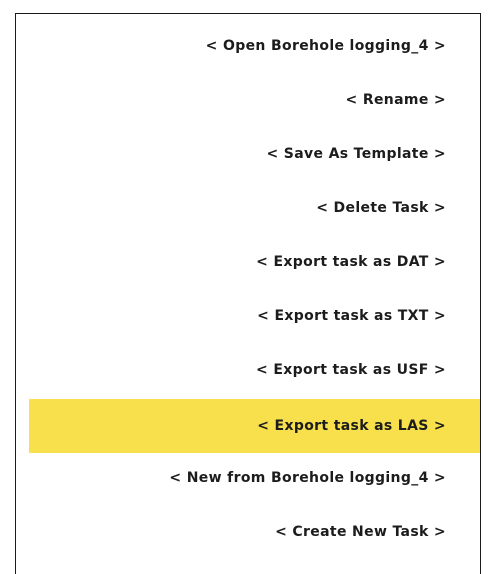 The image size is (493, 574). I want to click on menu-item-open-borehole-logging: < Open Borehole logging_4 >, so click(248, 46).